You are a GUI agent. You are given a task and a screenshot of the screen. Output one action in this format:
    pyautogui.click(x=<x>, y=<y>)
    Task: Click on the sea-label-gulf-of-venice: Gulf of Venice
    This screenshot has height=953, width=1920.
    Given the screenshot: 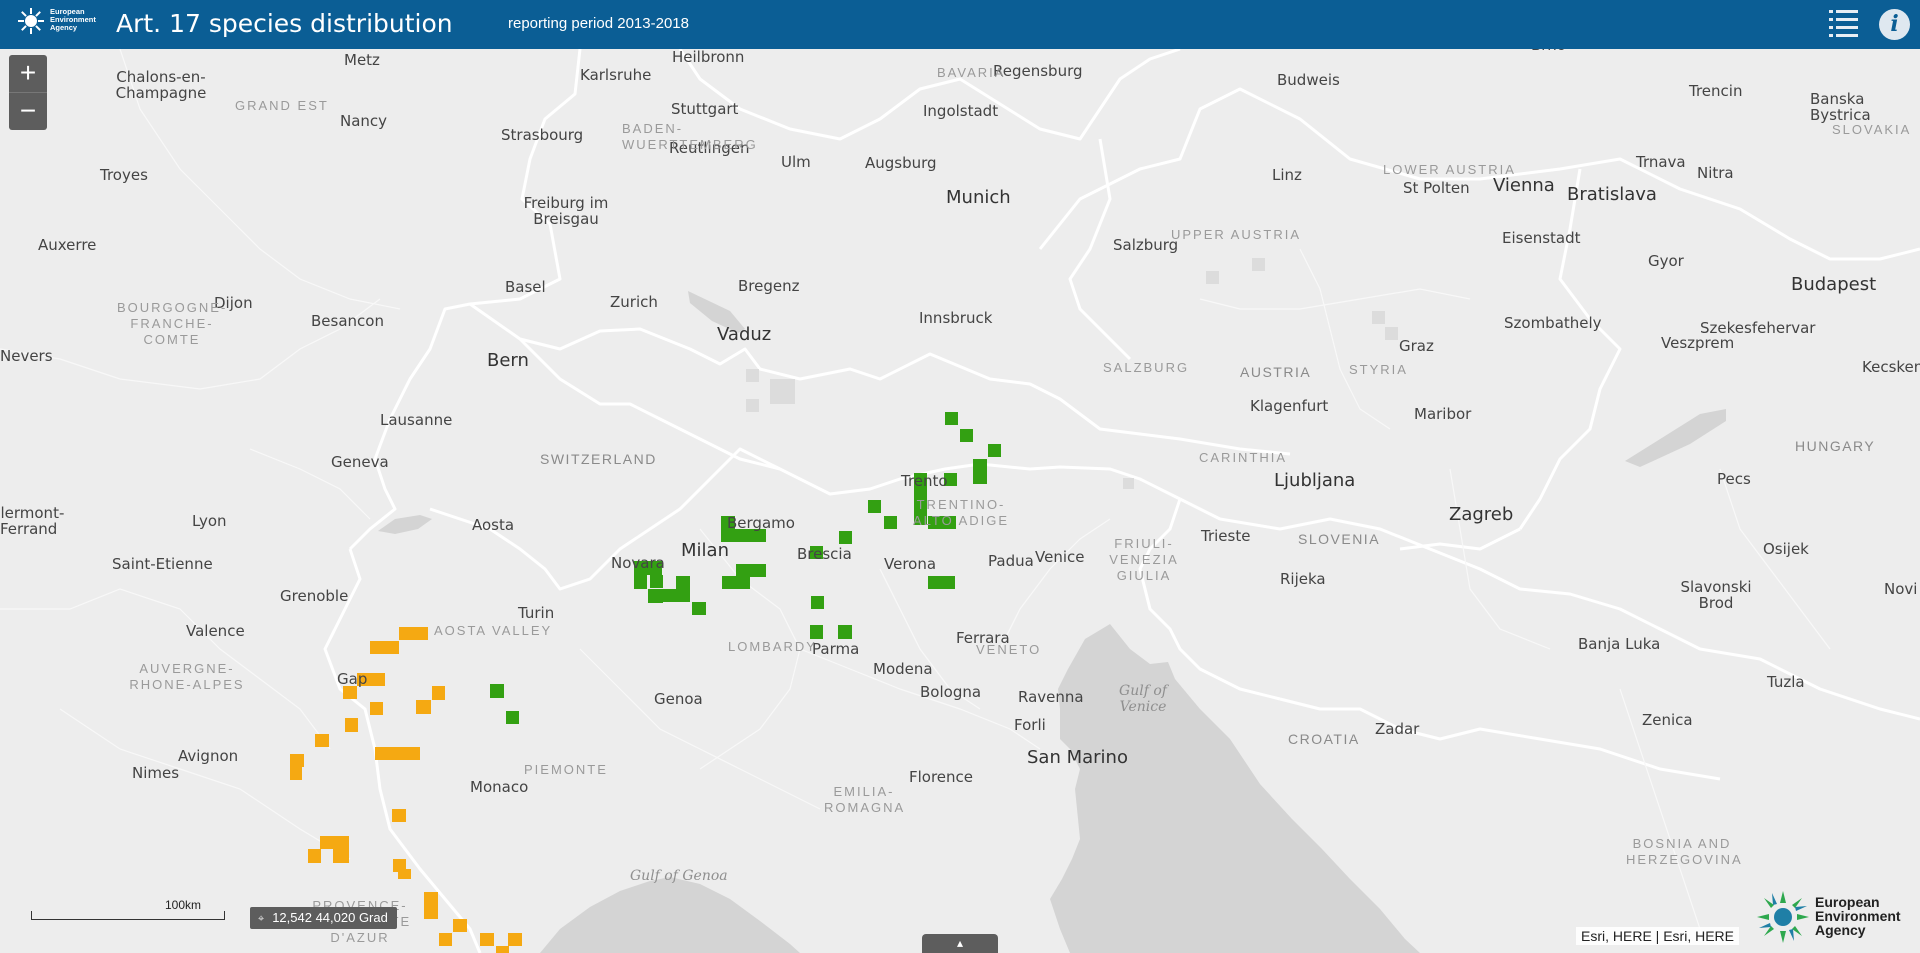 What is the action you would take?
    pyautogui.click(x=1143, y=699)
    